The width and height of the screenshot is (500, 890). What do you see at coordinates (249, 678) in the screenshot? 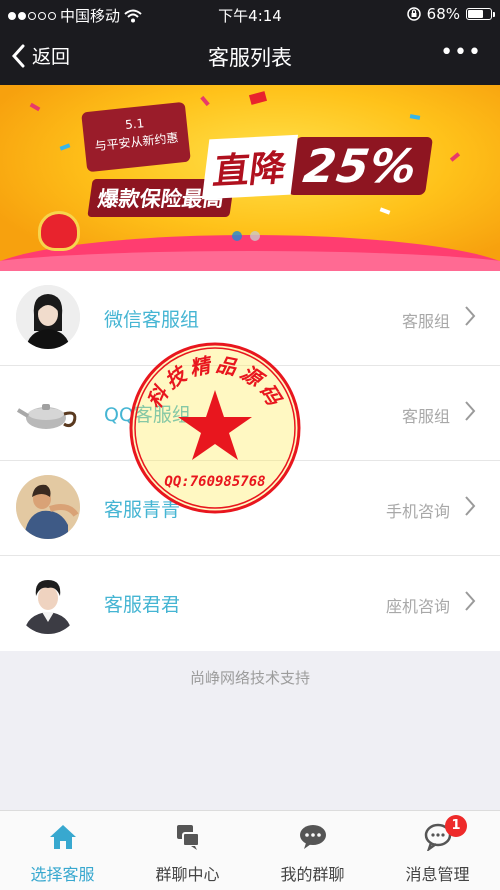
I see `support-footer: 尚峥网络技术支持` at bounding box center [249, 678].